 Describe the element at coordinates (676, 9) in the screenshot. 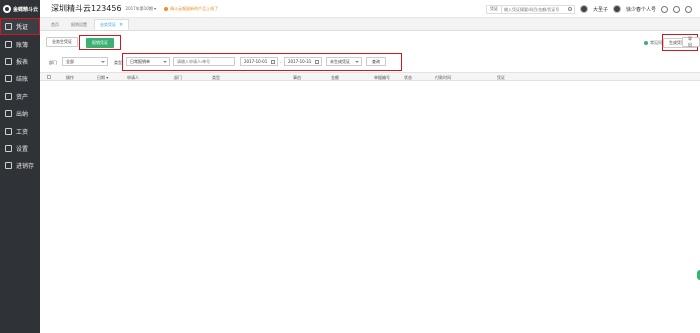

I see `power-icon` at that location.